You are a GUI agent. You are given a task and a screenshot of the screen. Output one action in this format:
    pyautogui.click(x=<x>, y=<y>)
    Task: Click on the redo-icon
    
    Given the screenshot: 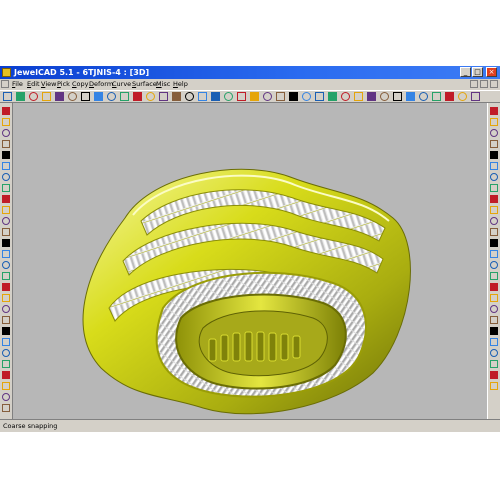 What is the action you would take?
    pyautogui.click(x=72, y=96)
    